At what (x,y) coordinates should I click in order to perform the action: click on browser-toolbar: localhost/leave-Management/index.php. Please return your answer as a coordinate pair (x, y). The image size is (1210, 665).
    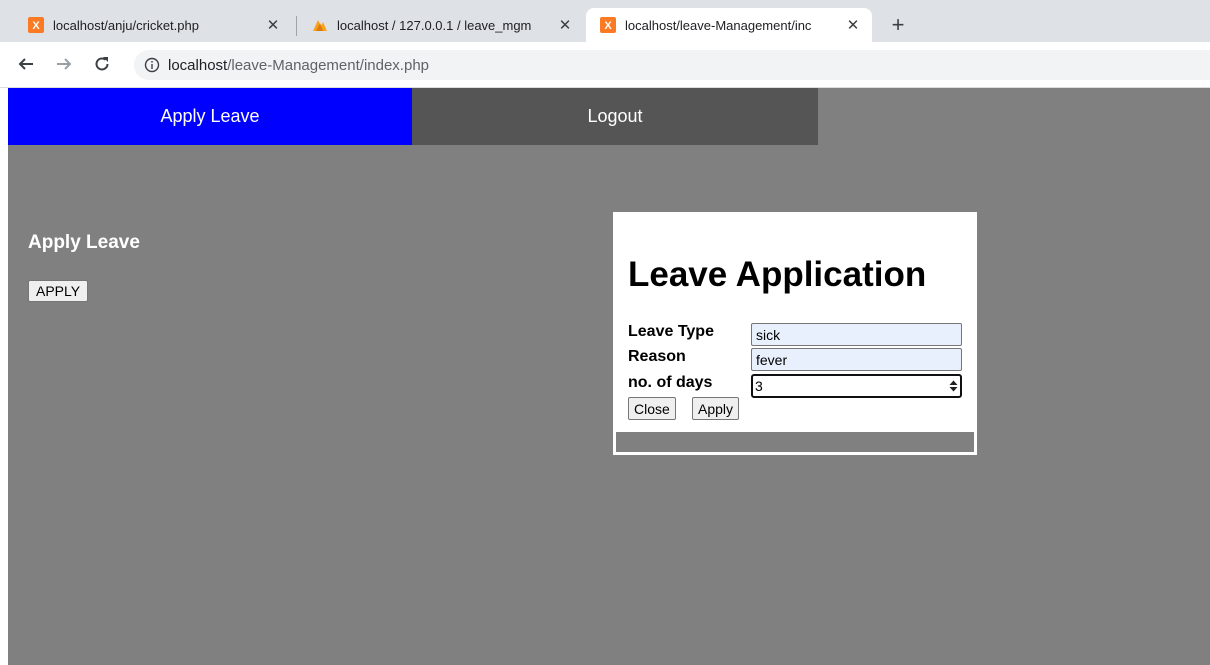
    Looking at the image, I should click on (605, 65).